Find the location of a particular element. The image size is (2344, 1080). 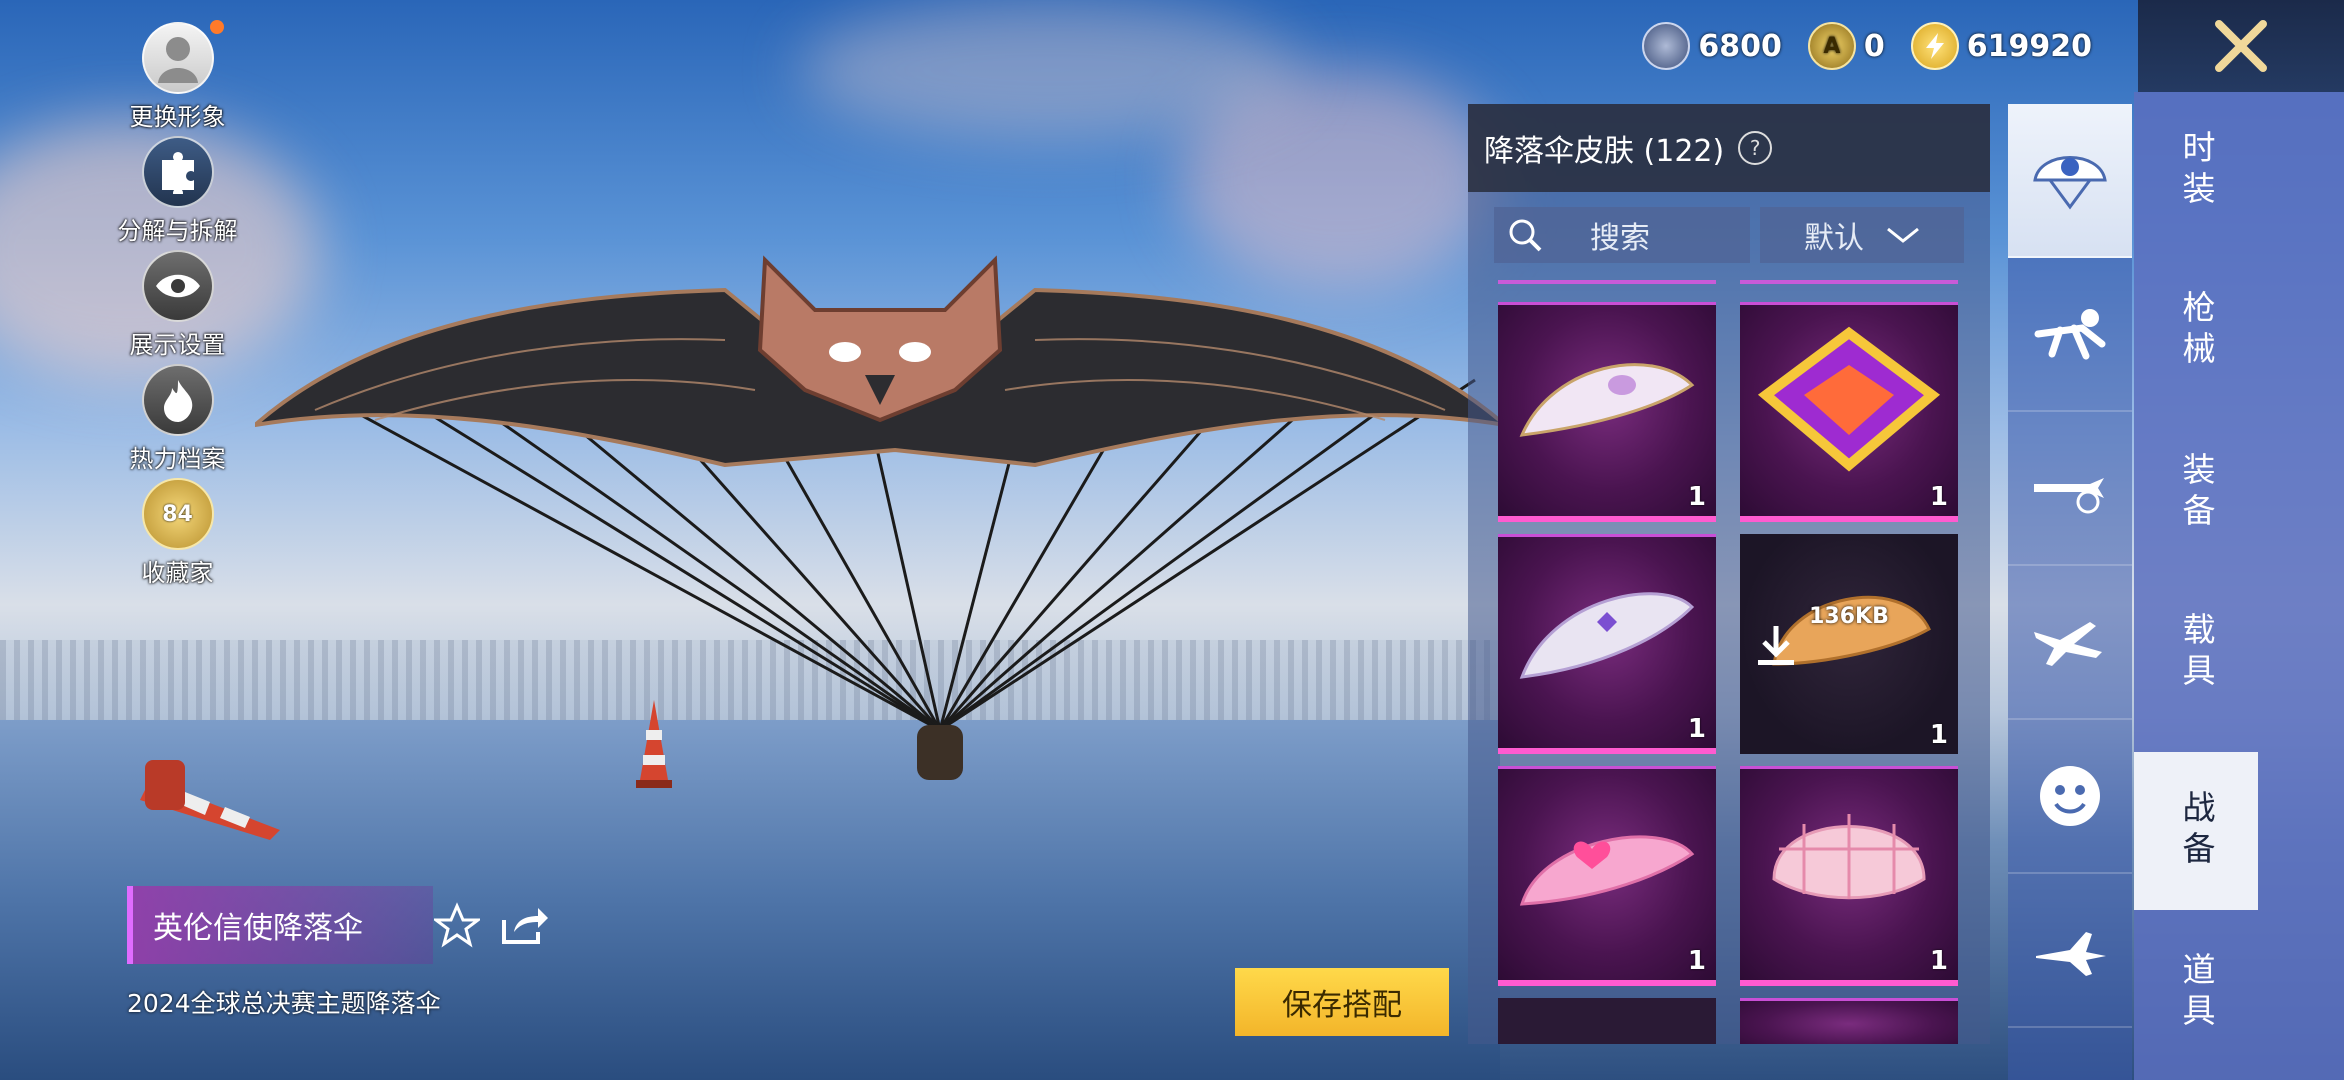

tab-label: 时装 is located at coordinates (2196, 171).